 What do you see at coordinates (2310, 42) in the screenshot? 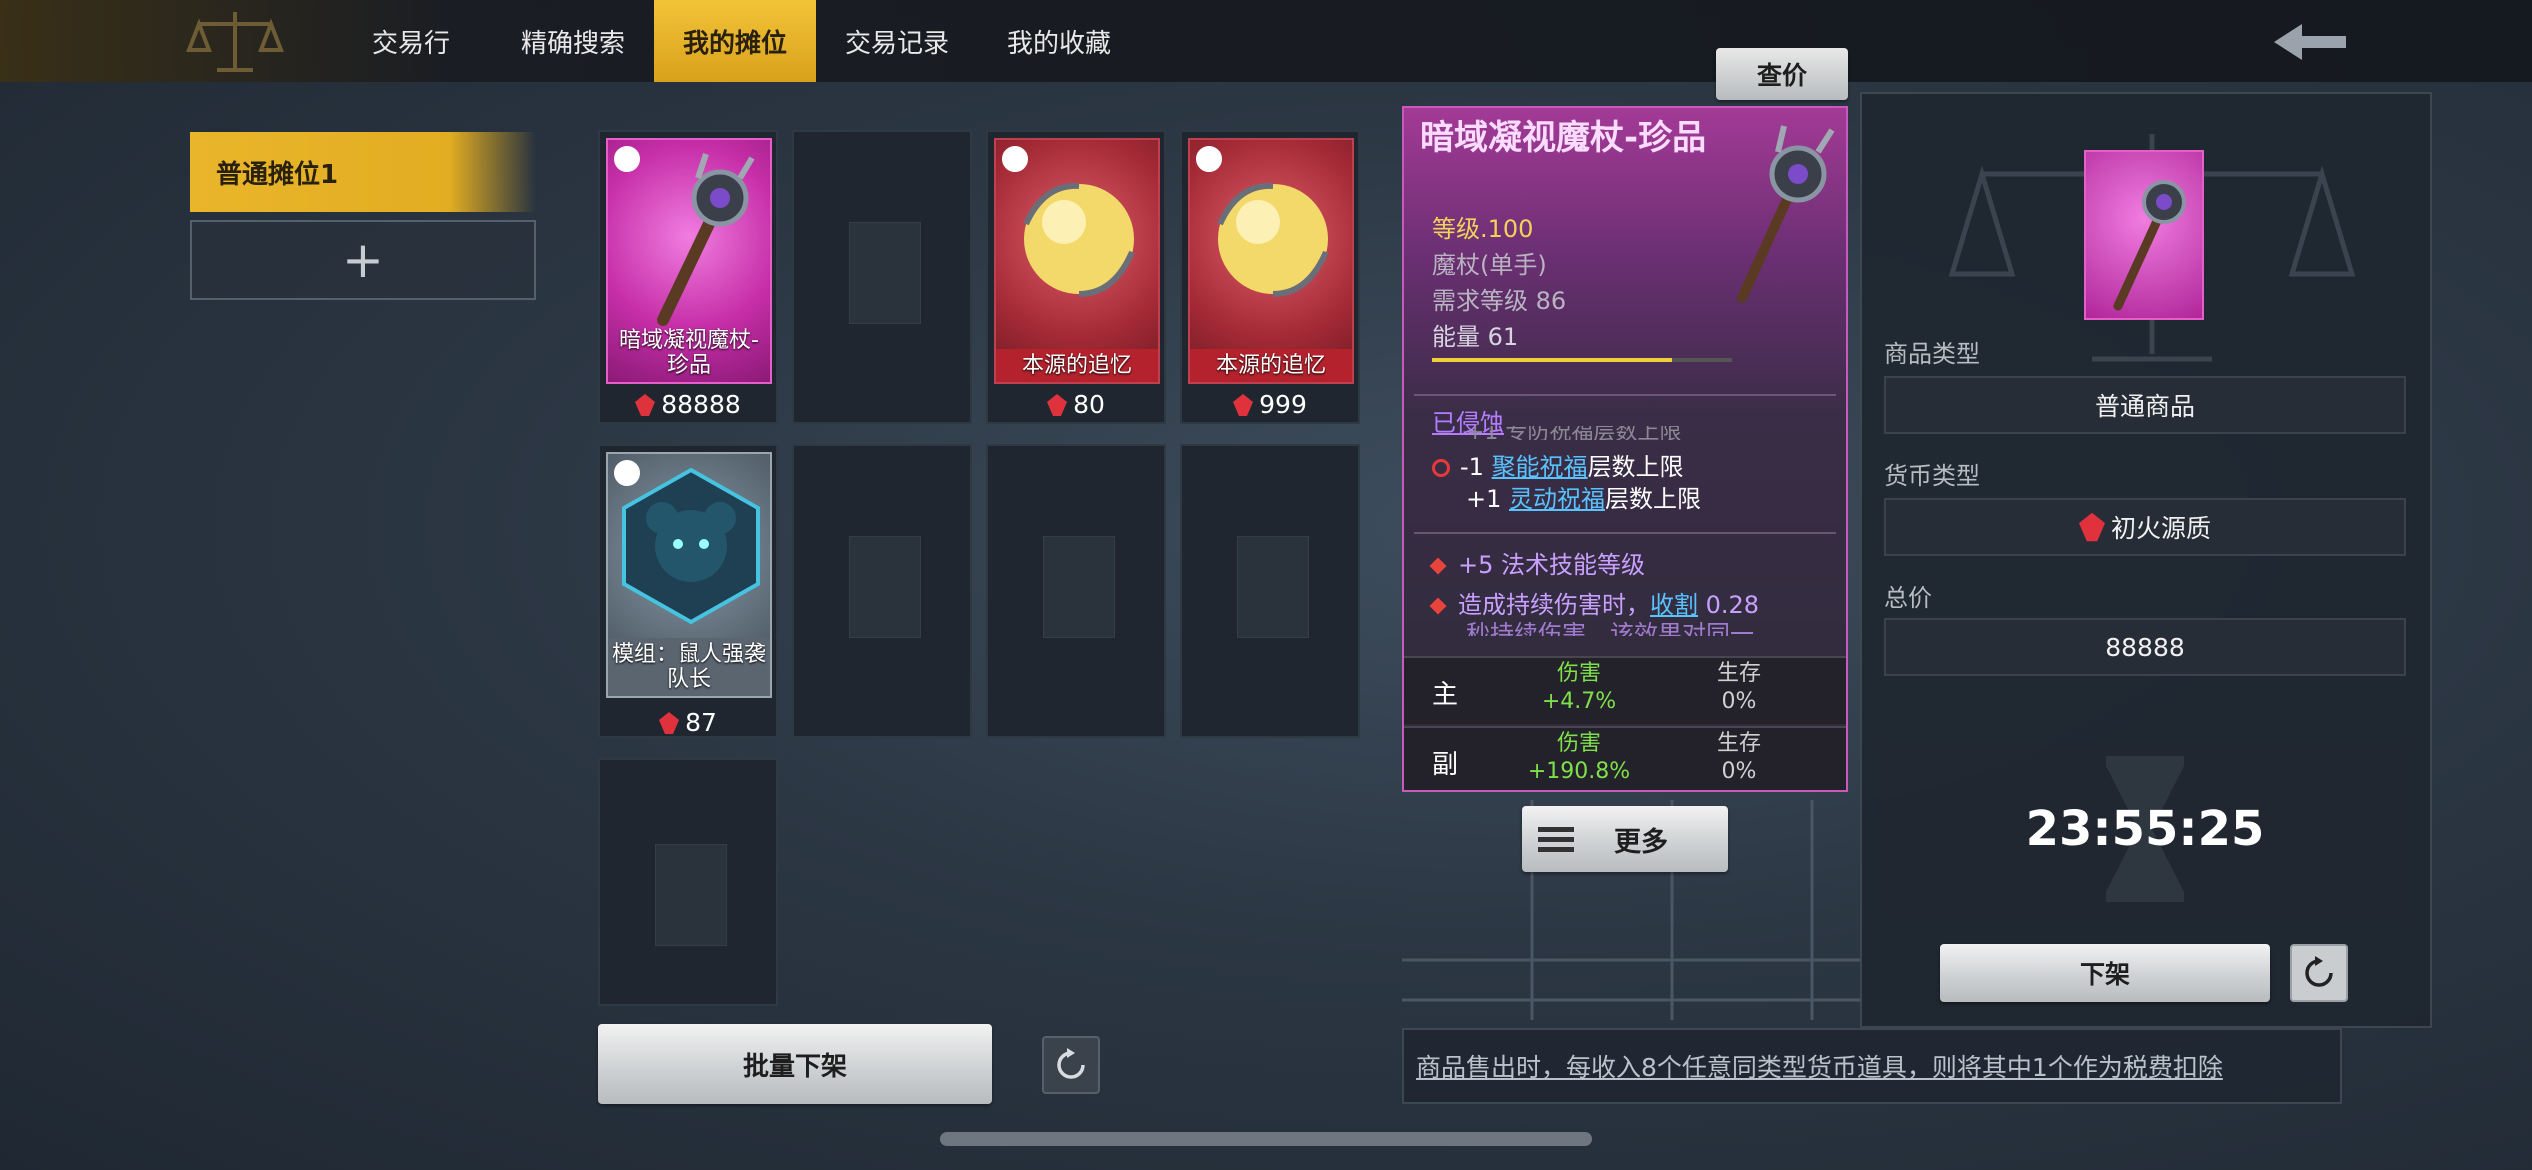
I see `back-arrow-icon` at bounding box center [2310, 42].